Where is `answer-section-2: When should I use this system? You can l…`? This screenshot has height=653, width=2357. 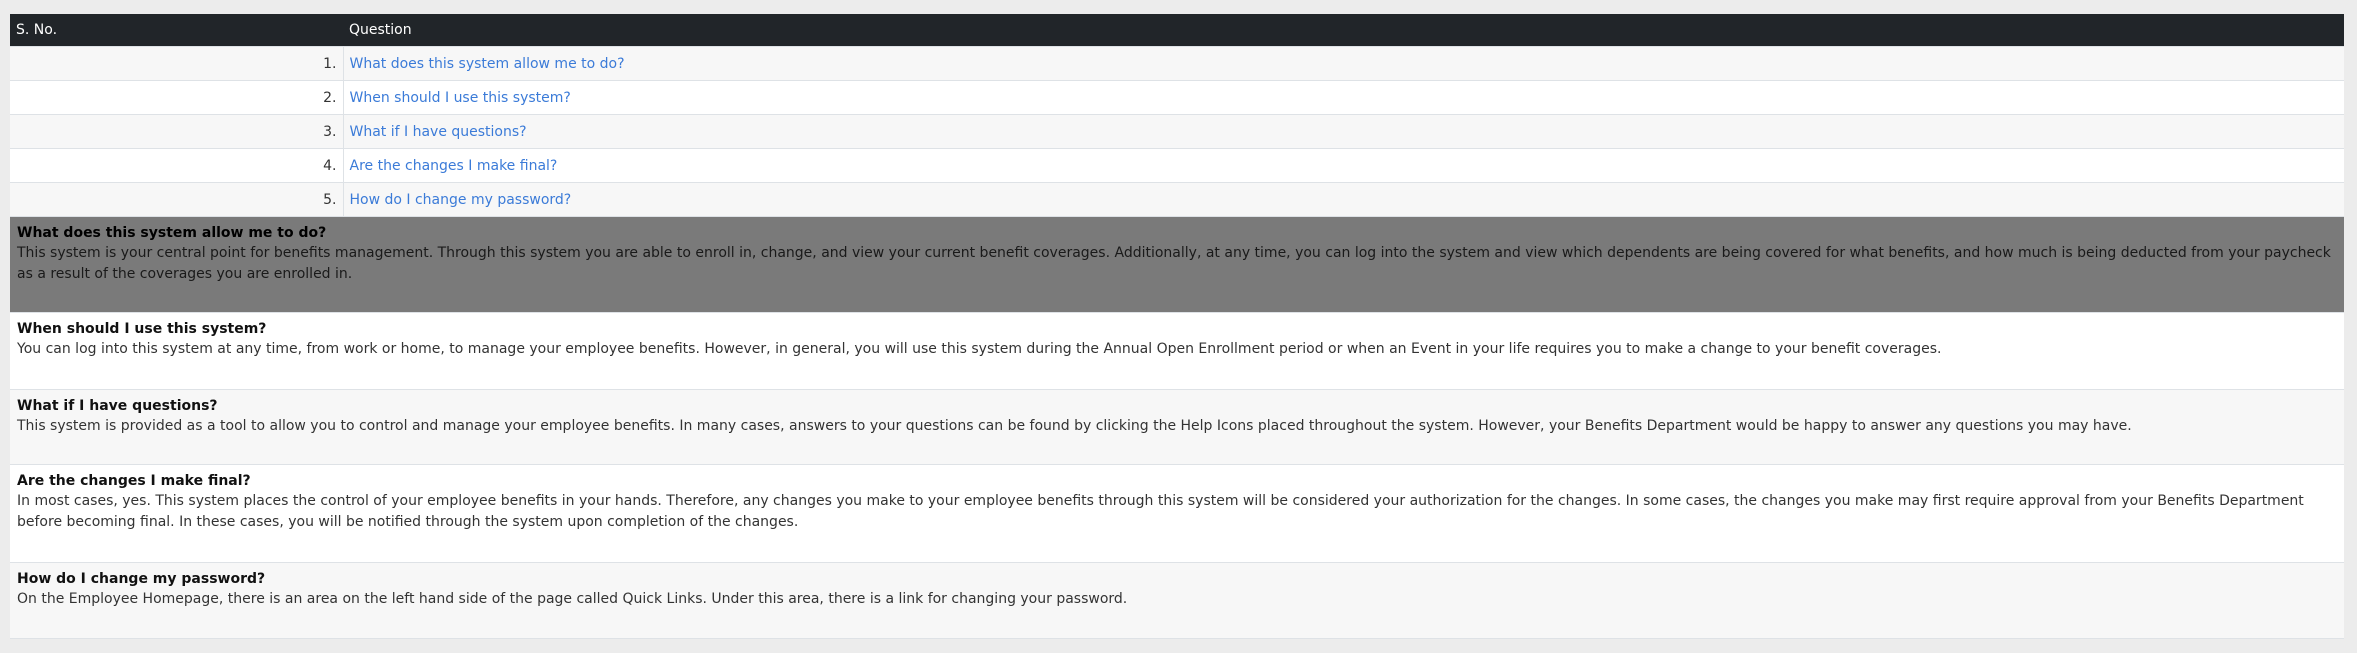 answer-section-2: When should I use this system? You can l… is located at coordinates (1177, 351).